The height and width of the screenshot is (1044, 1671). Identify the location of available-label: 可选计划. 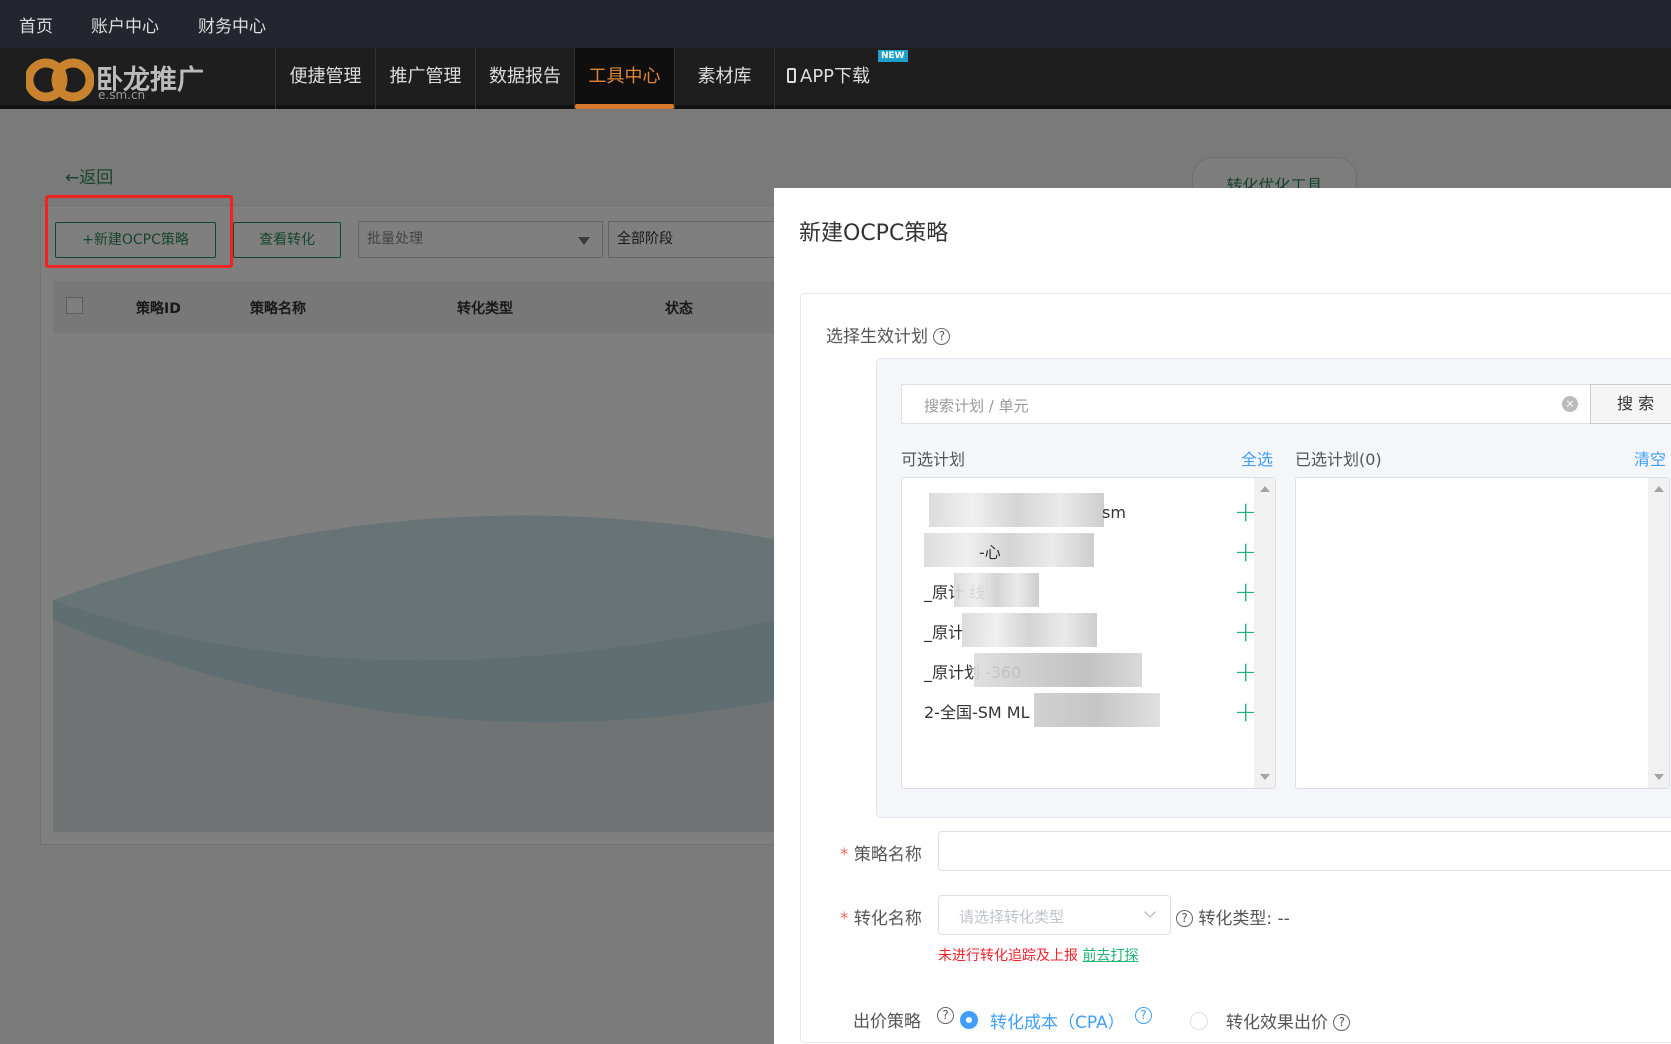
(933, 459).